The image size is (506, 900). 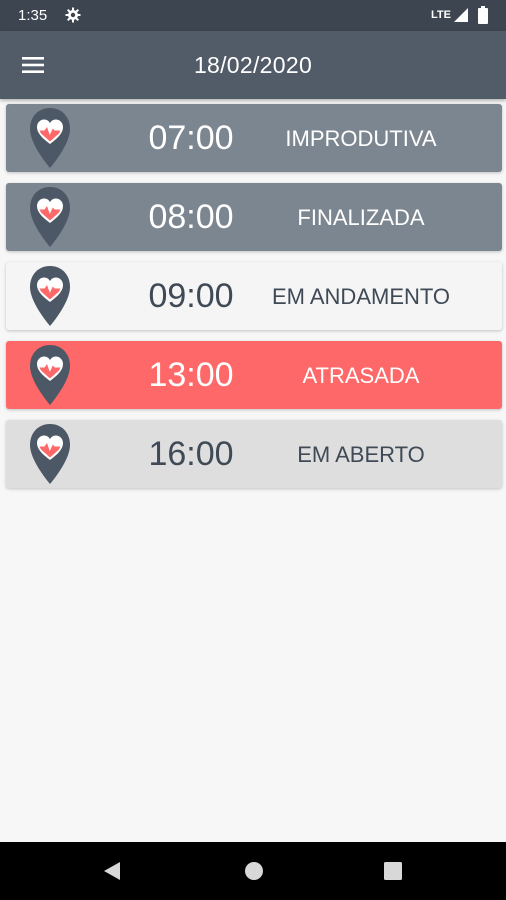 I want to click on back-icon, so click(x=112, y=871).